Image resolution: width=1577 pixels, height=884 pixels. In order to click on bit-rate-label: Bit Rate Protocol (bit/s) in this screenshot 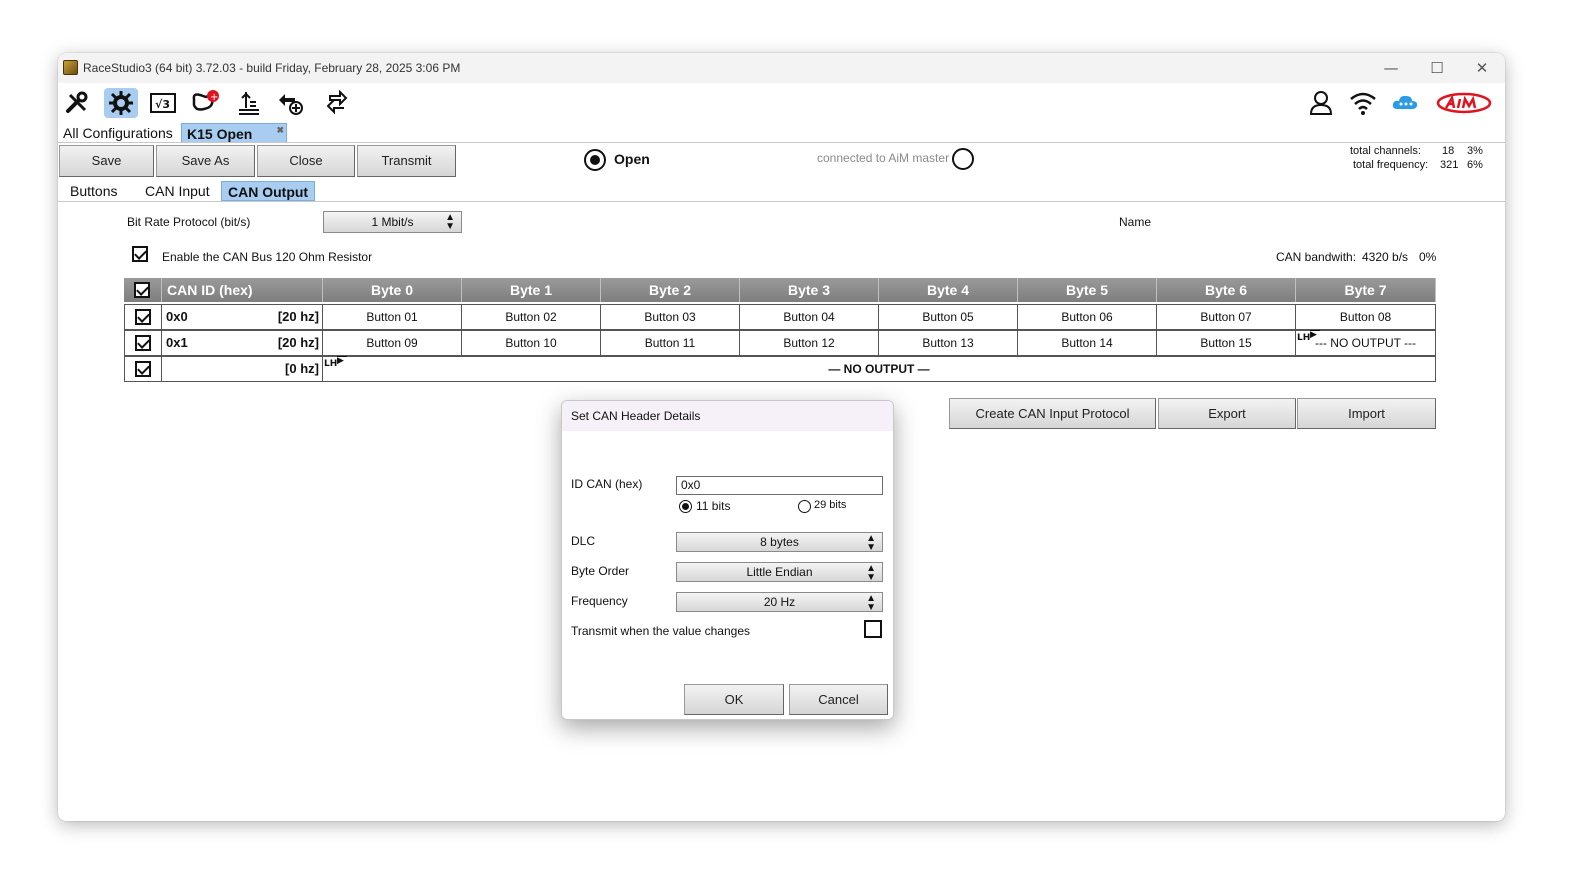, I will do `click(189, 222)`.